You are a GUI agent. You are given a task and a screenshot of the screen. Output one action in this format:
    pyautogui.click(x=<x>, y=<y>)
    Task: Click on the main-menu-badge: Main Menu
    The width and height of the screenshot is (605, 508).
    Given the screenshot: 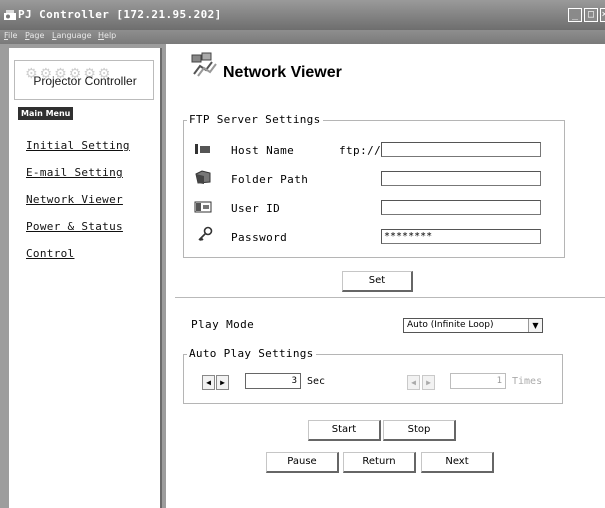 What is the action you would take?
    pyautogui.click(x=46, y=113)
    